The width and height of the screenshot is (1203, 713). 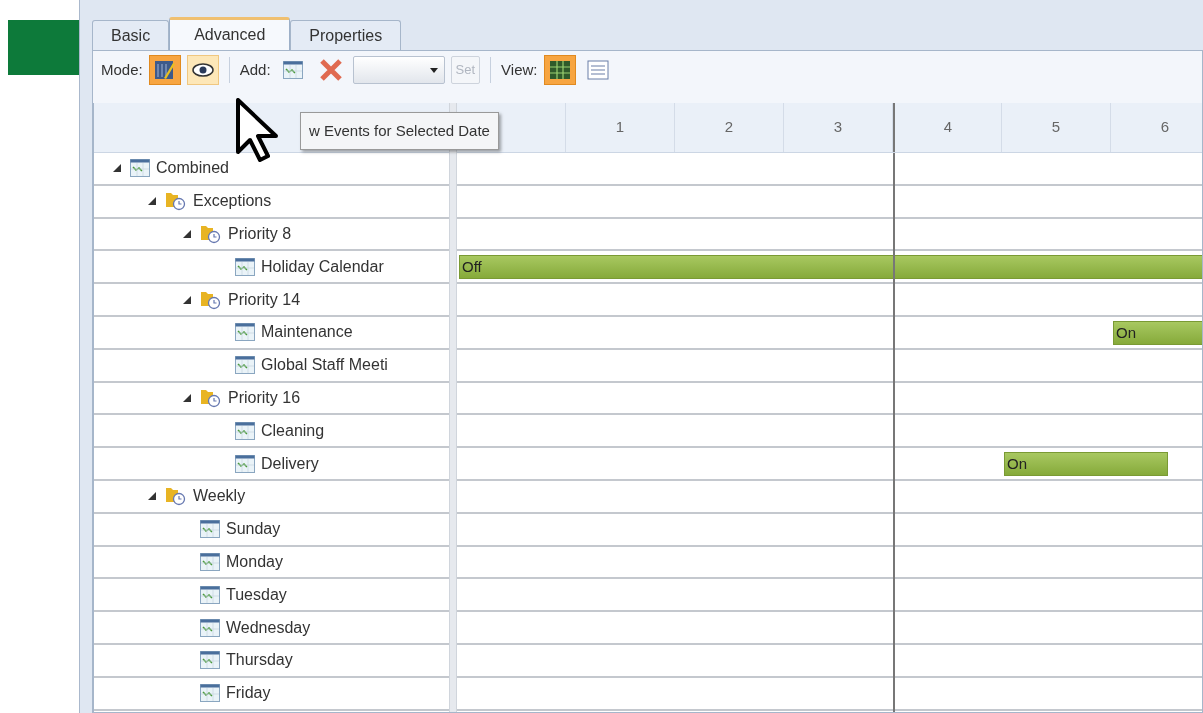 What do you see at coordinates (290, 463) in the screenshot?
I see `tree-item-label: Delivery` at bounding box center [290, 463].